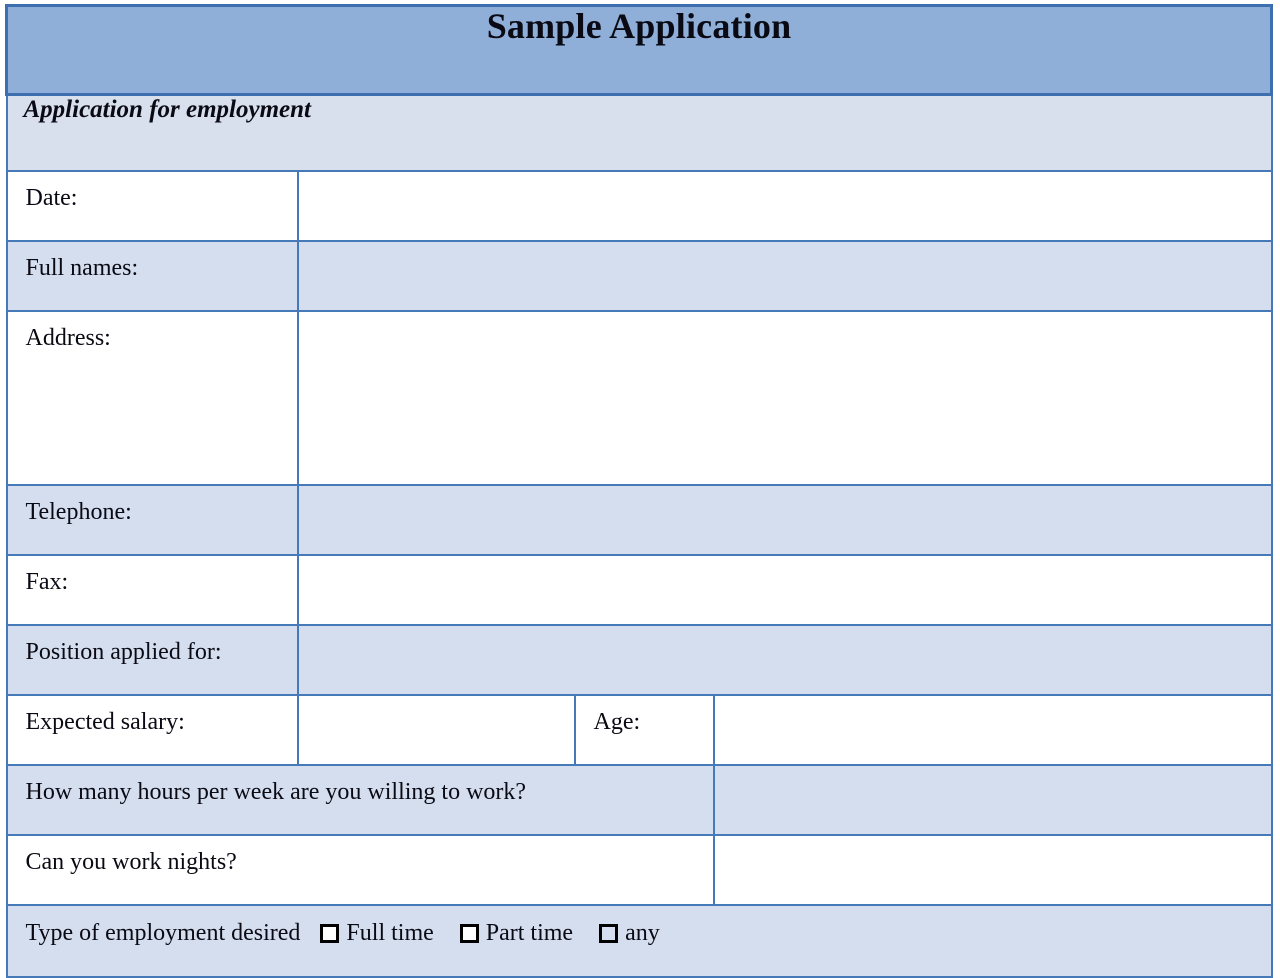 Image resolution: width=1280 pixels, height=978 pixels. Describe the element at coordinates (123, 652) in the screenshot. I see `field-label-position: Position applied for:` at that location.